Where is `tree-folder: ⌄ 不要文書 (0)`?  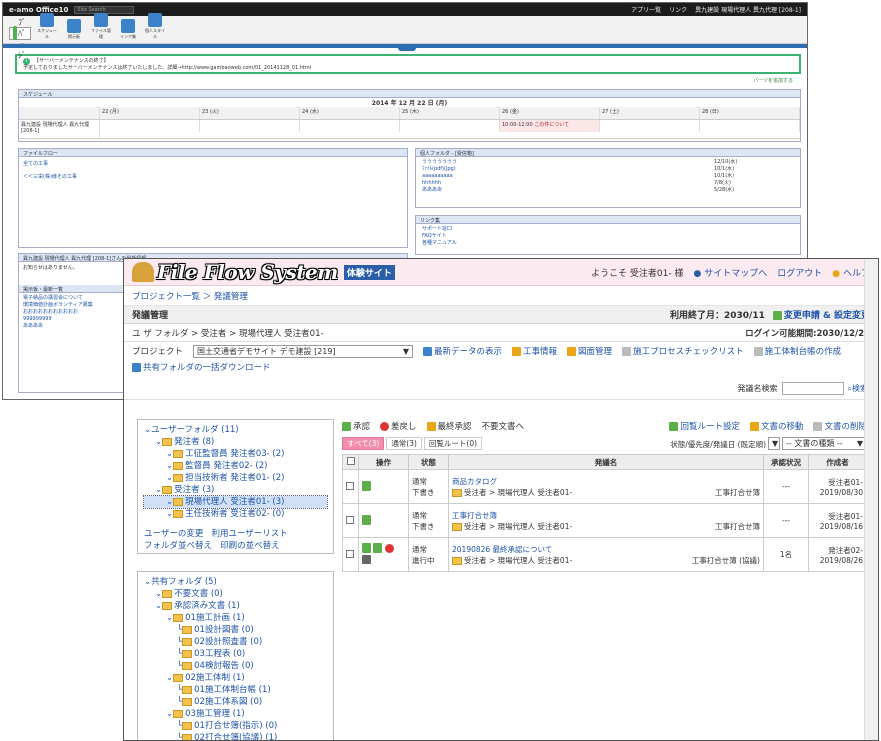 tree-folder: ⌄ 不要文書 (0) is located at coordinates (235, 594).